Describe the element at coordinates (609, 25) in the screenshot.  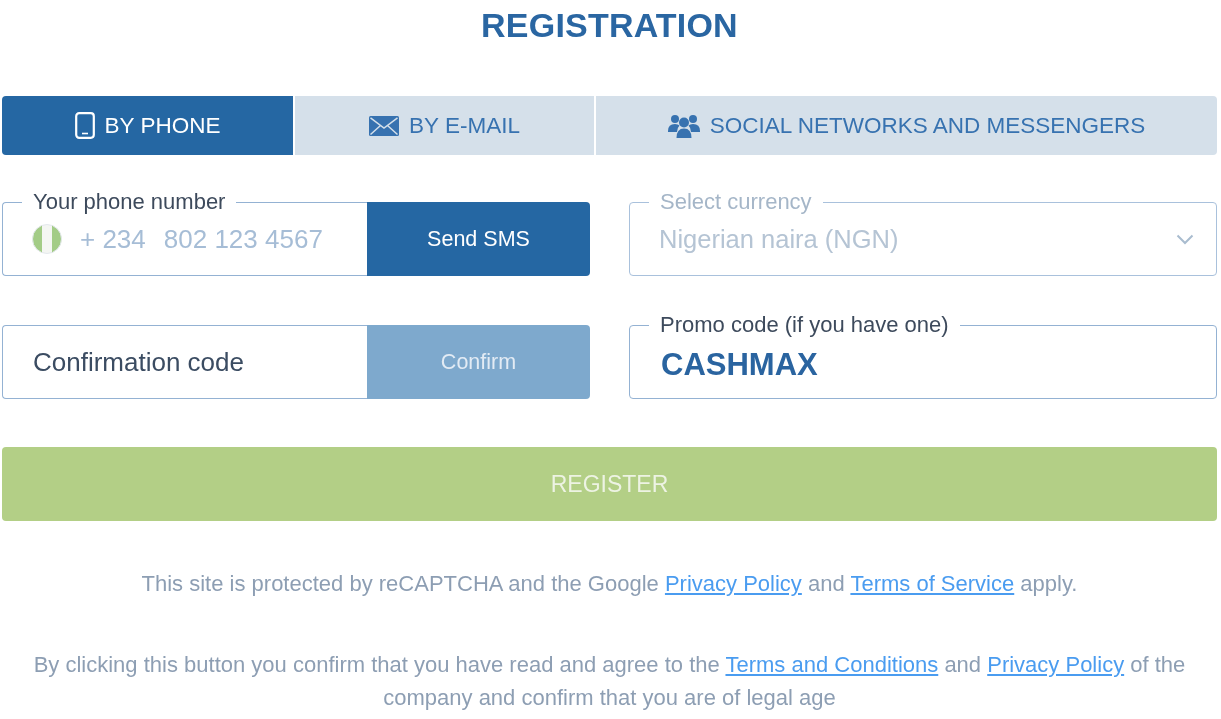
I see `page-title: REGISTRATION` at that location.